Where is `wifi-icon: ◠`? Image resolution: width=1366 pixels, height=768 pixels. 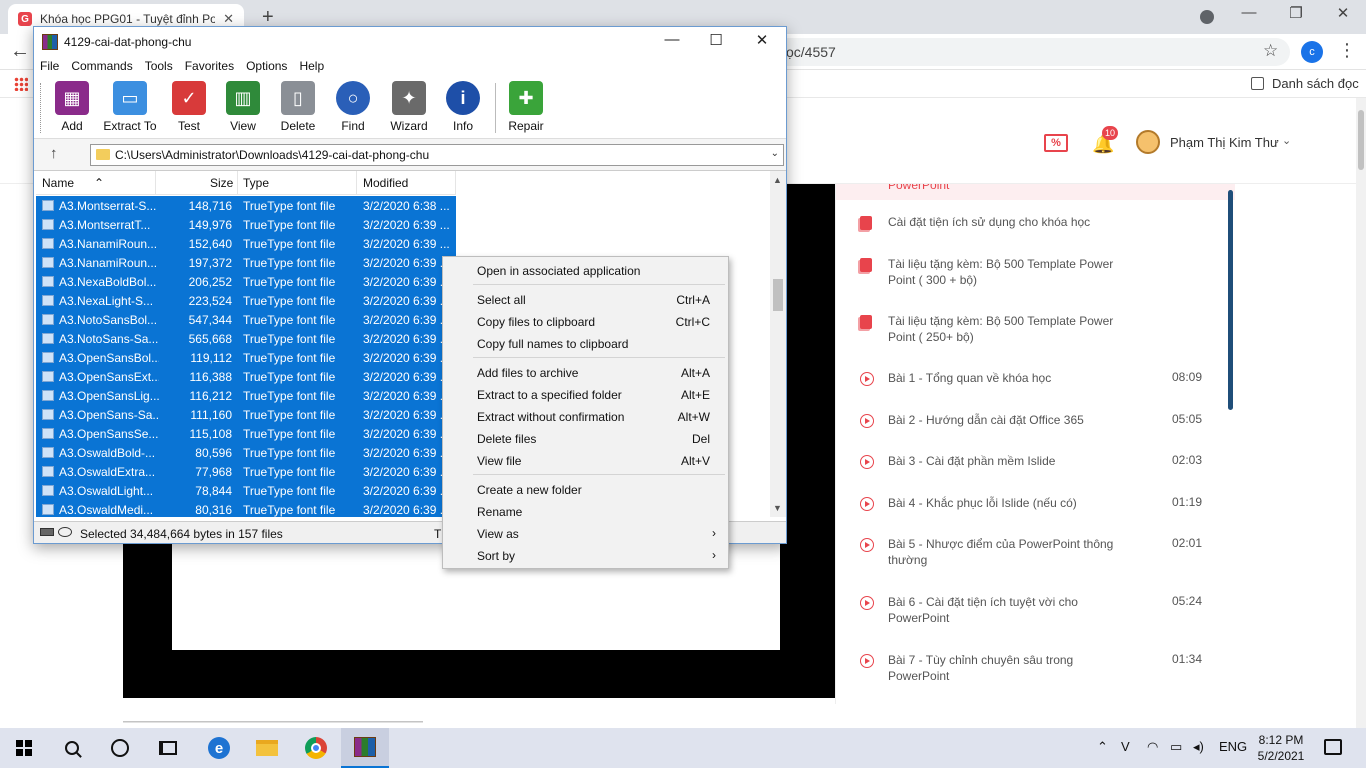 wifi-icon: ◠ is located at coordinates (1152, 747).